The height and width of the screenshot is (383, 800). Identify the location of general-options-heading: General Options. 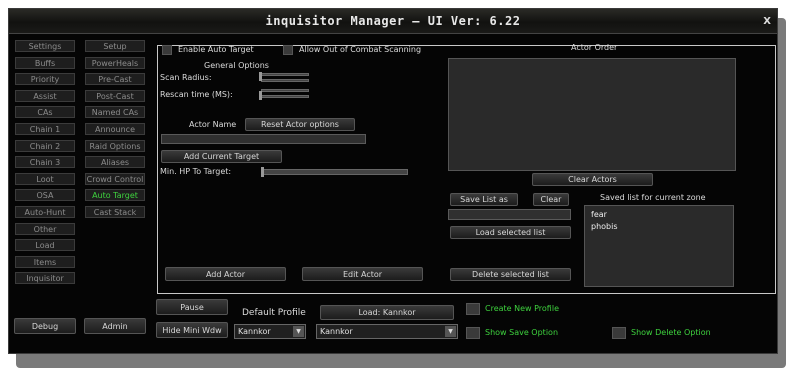
(236, 65).